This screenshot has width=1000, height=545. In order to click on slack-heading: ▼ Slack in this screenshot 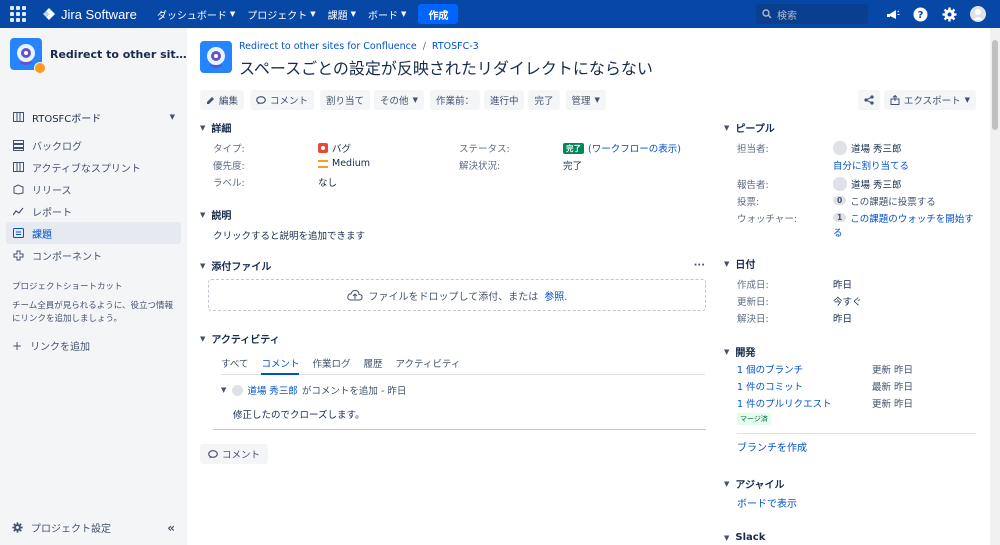, I will do `click(850, 537)`.